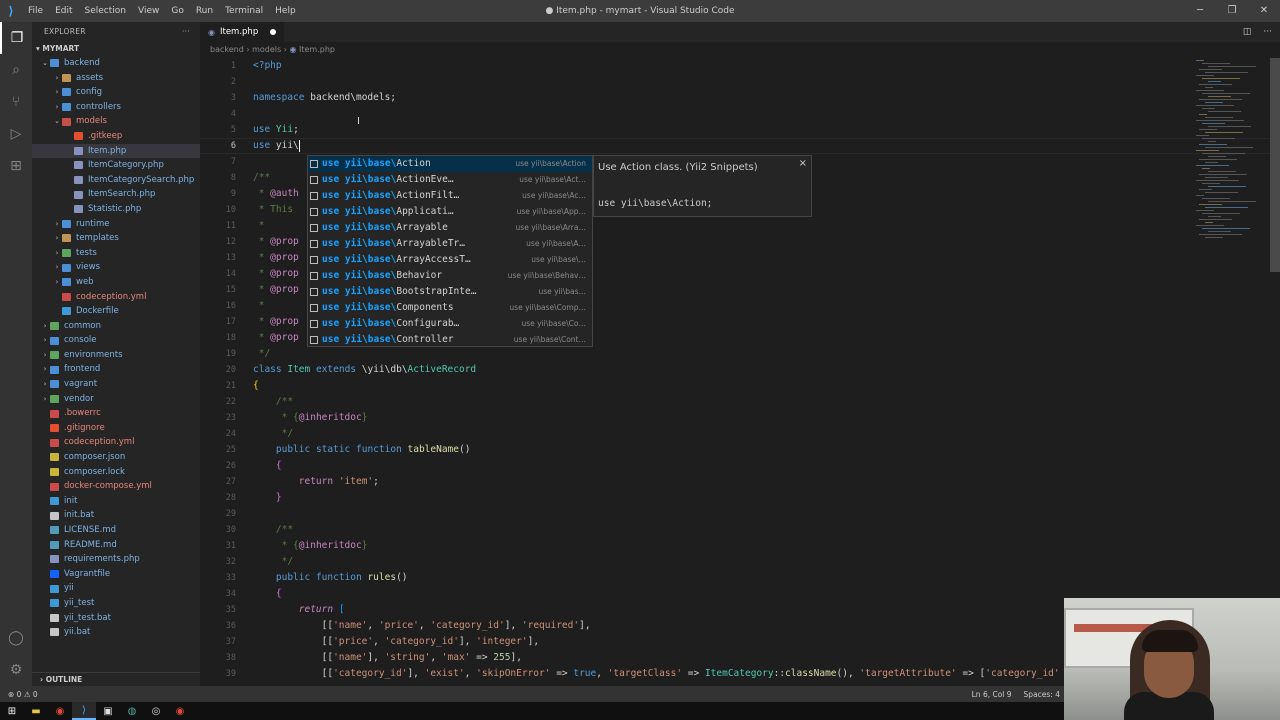  What do you see at coordinates (1264, 11) in the screenshot?
I see `close-icon: ✕` at bounding box center [1264, 11].